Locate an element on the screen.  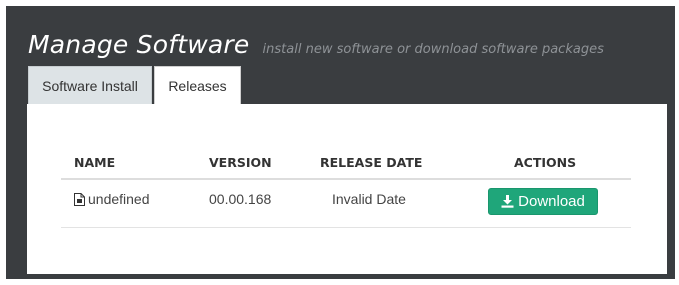
download-button-label: Download is located at coordinates (551, 201).